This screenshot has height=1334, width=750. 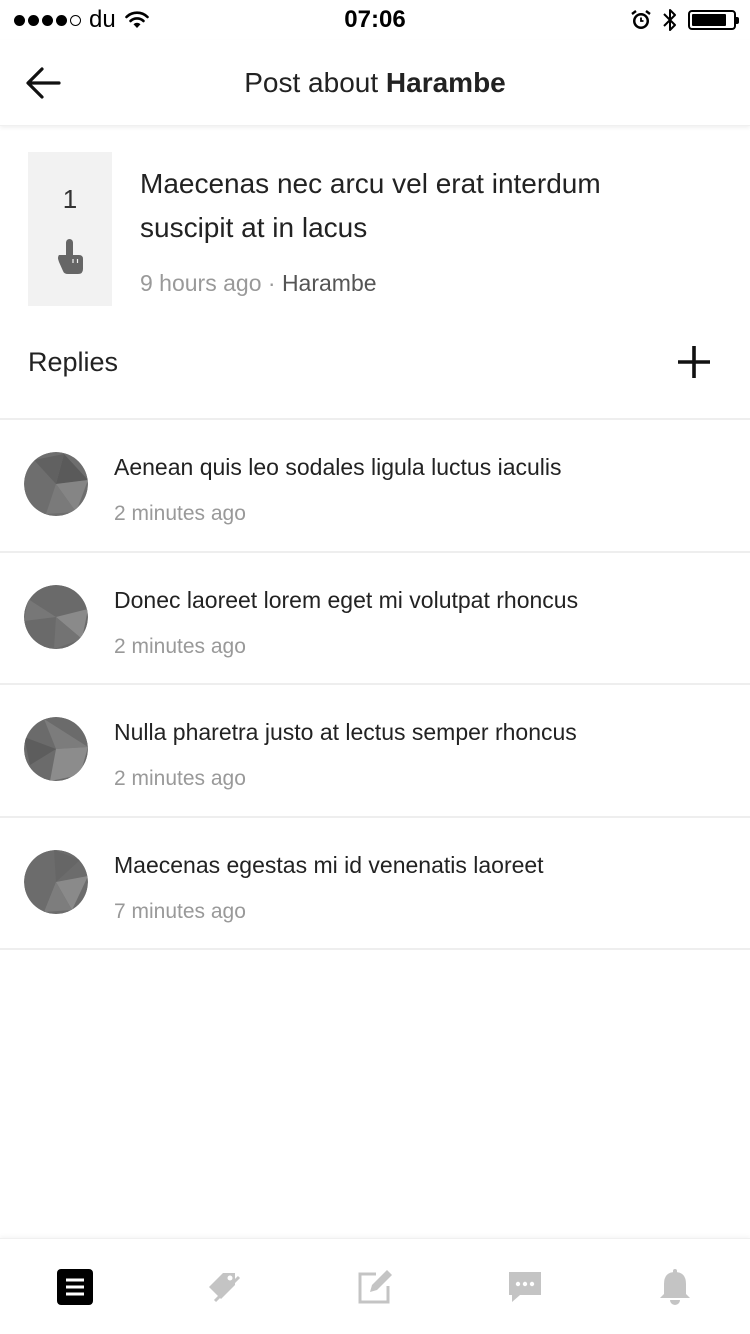 I want to click on tab-compose, so click(x=375, y=1287).